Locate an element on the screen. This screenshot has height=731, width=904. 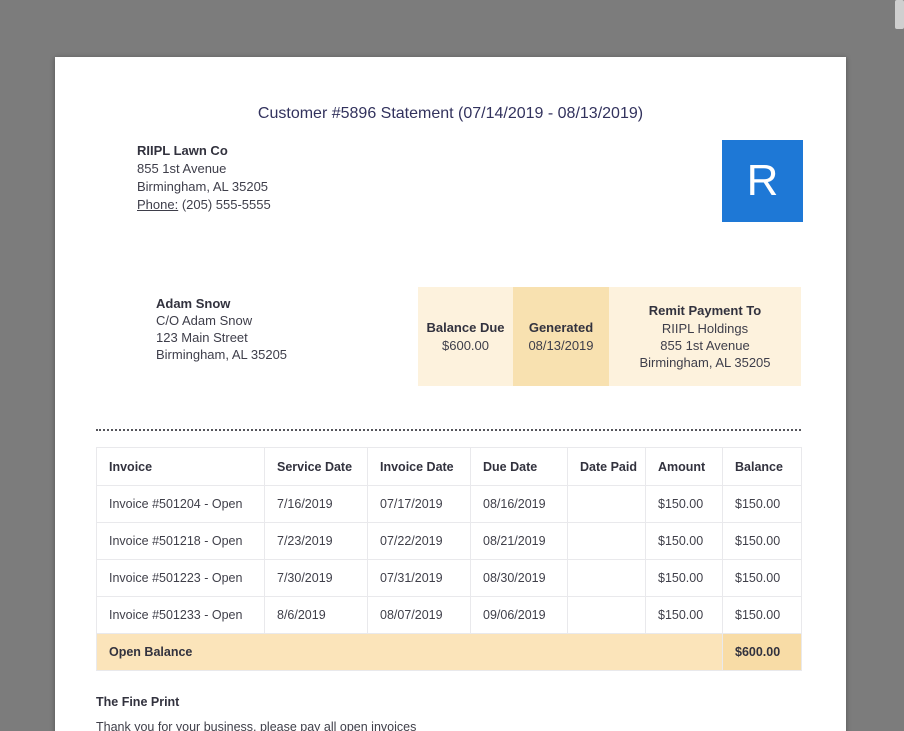
phone-label: Phone: is located at coordinates (158, 204).